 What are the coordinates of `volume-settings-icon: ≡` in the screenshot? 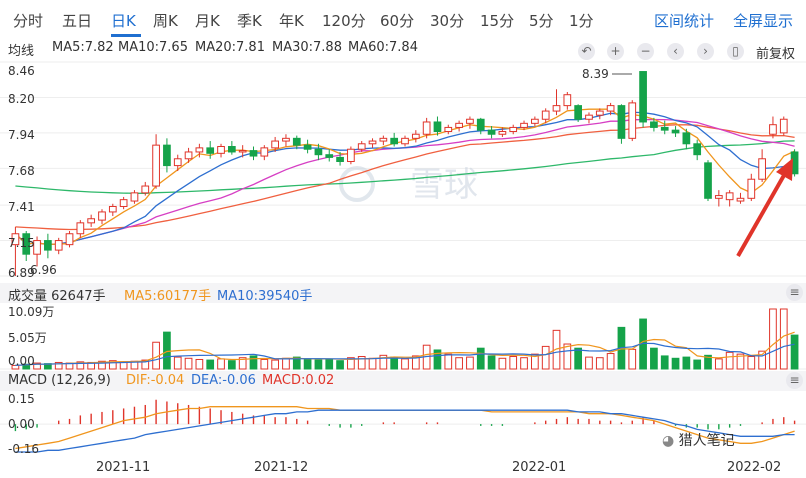 It's located at (794, 292).